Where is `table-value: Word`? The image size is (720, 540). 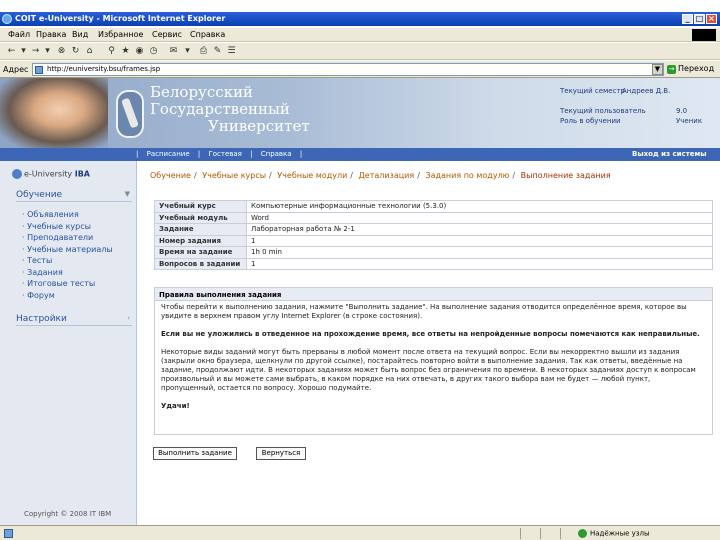
table-value: Word is located at coordinates (479, 217).